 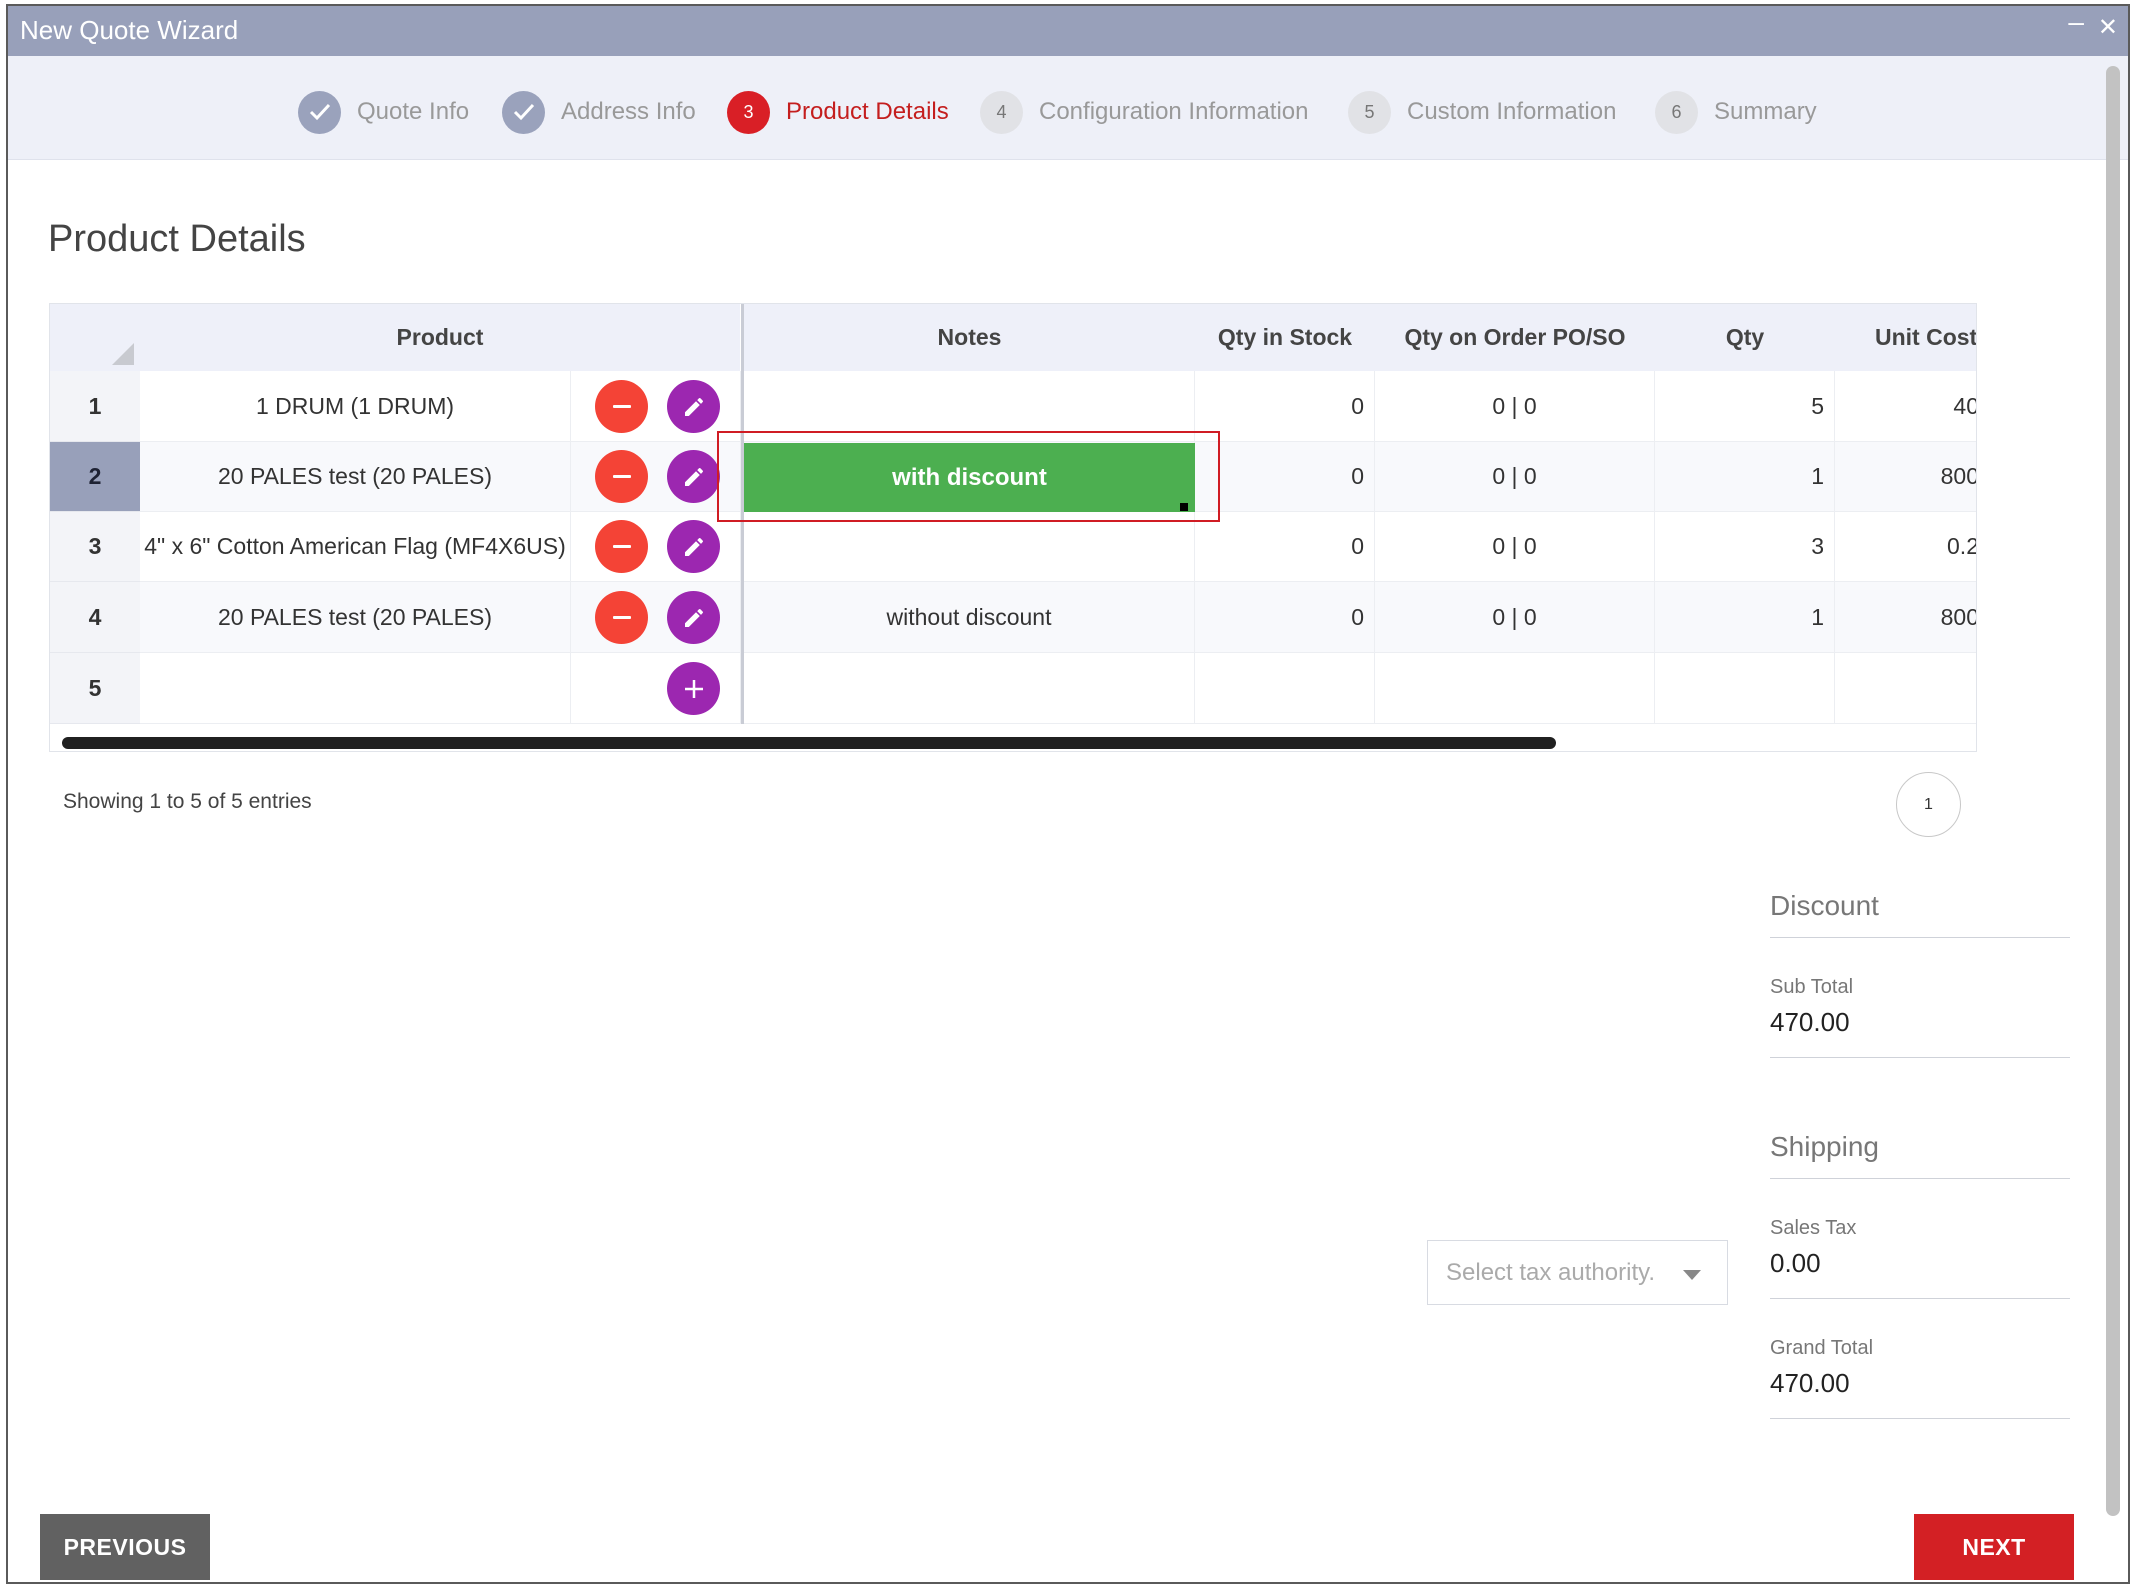 I want to click on notes-cell: without discount, so click(x=969, y=617).